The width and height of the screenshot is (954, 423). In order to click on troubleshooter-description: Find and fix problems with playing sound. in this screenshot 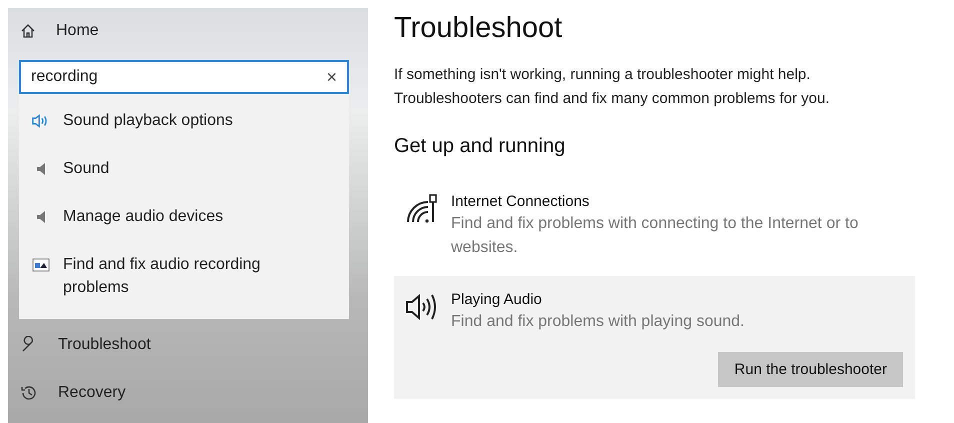, I will do `click(597, 322)`.